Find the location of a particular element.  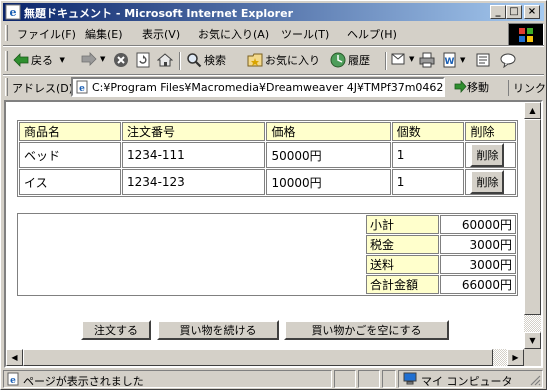

menu-edit: 編集(E) is located at coordinates (104, 34).